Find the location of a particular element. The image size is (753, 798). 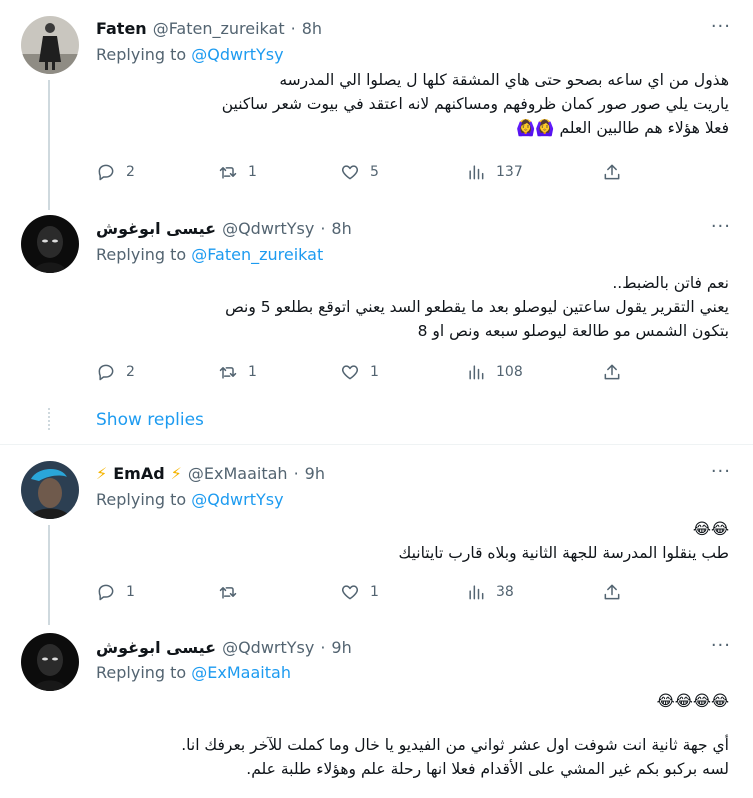

retweet-button is located at coordinates (233, 592).